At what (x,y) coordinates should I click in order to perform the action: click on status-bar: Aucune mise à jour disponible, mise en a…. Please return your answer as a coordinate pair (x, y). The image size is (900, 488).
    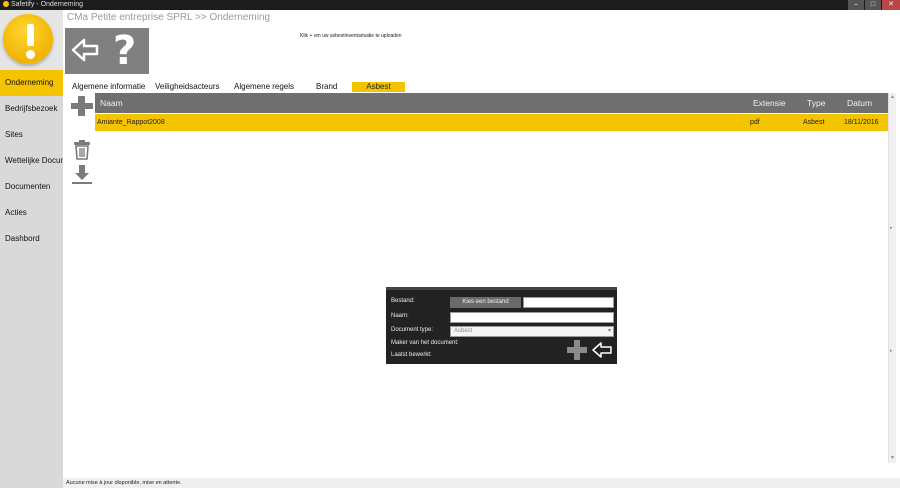
    Looking at the image, I should click on (481, 483).